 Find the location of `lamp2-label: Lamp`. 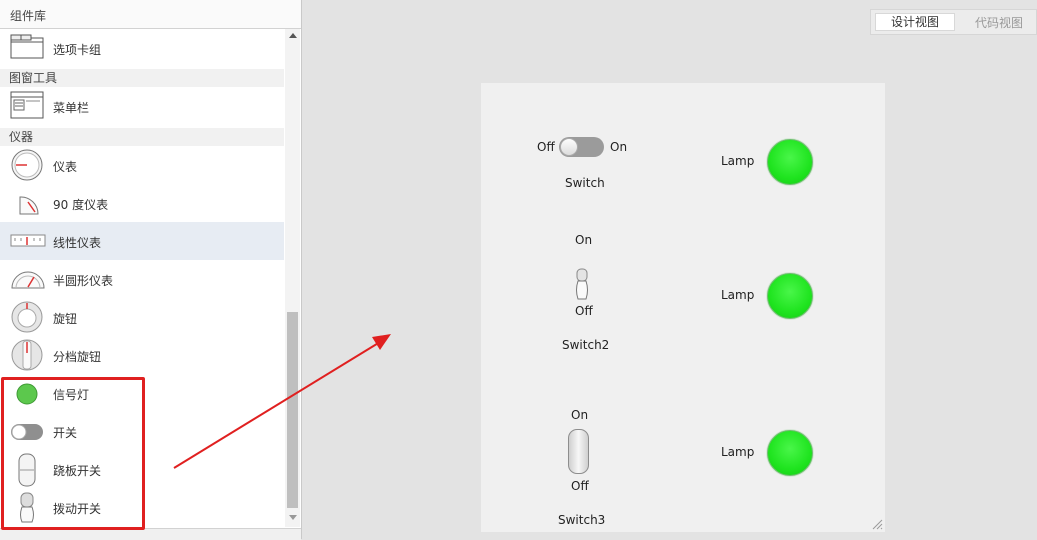

lamp2-label: Lamp is located at coordinates (738, 295).